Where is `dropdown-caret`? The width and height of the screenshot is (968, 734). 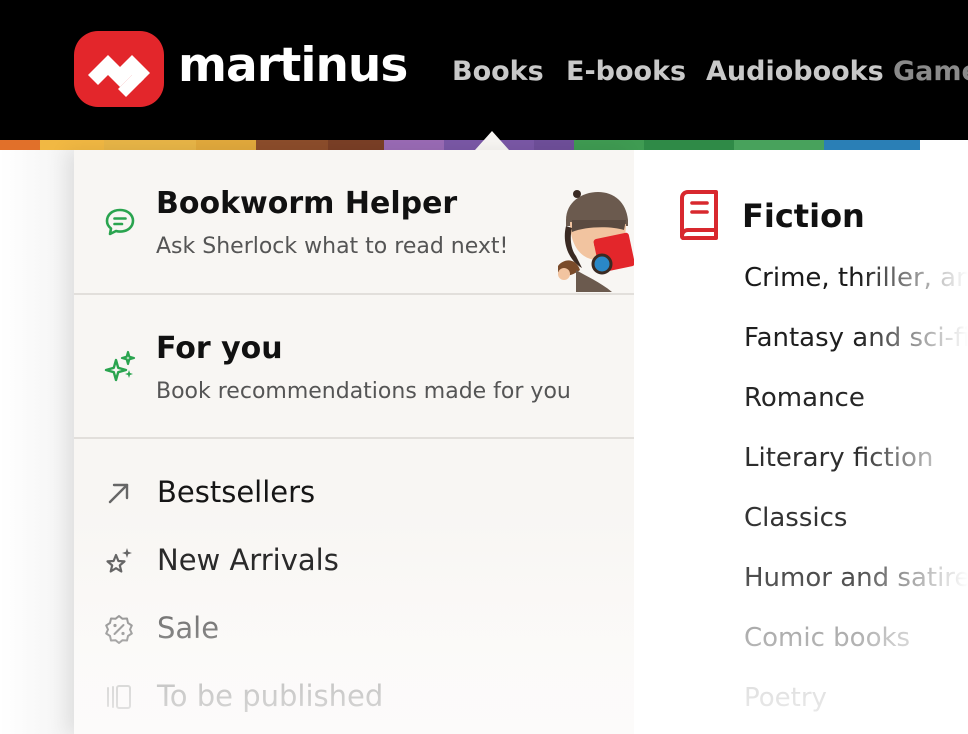 dropdown-caret is located at coordinates (492, 140).